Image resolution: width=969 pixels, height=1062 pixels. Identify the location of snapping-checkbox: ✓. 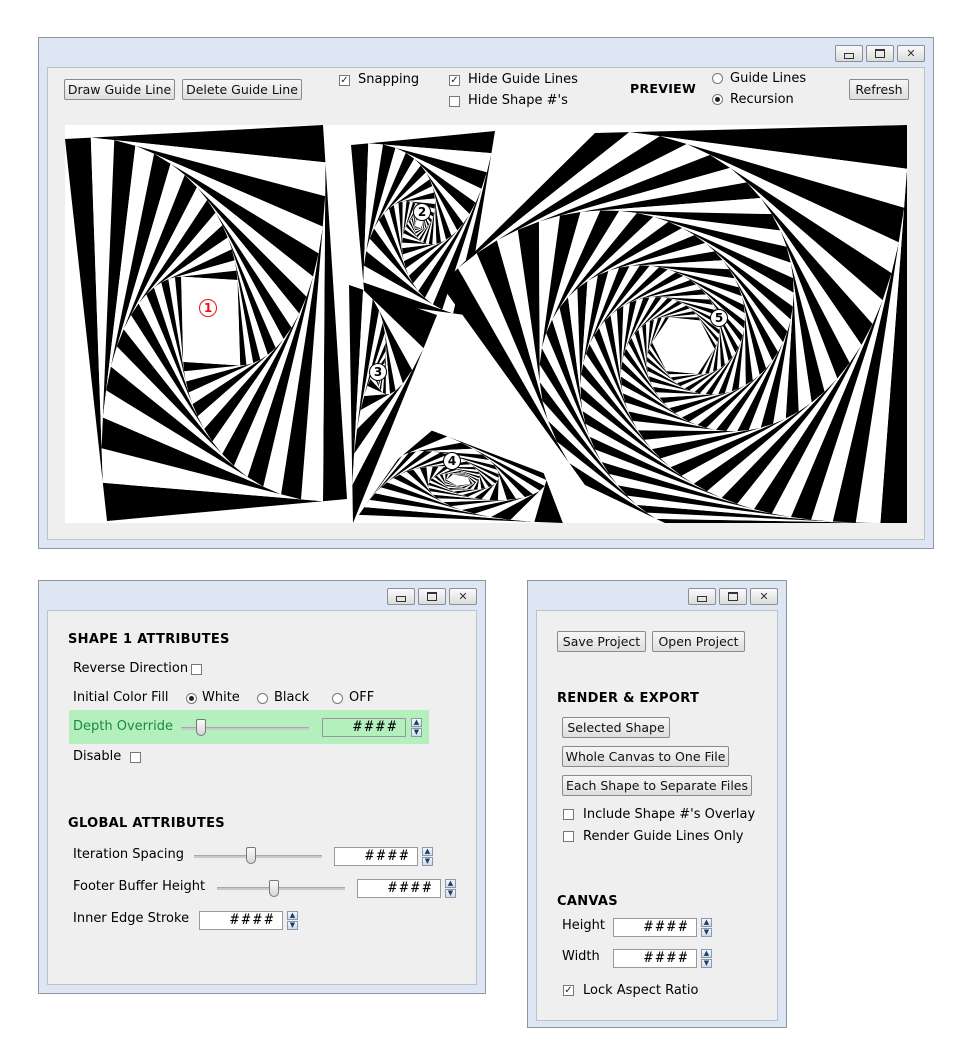
(344, 80).